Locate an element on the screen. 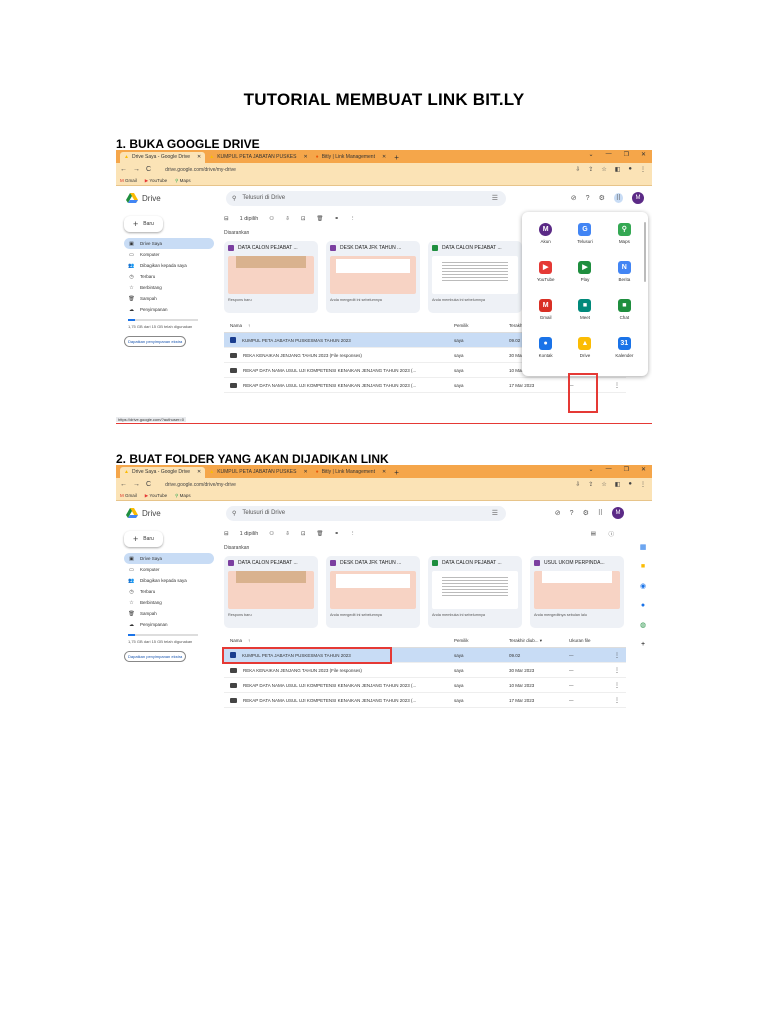 This screenshot has width=768, height=1024. new-tab-button: + is located at coordinates (396, 157).